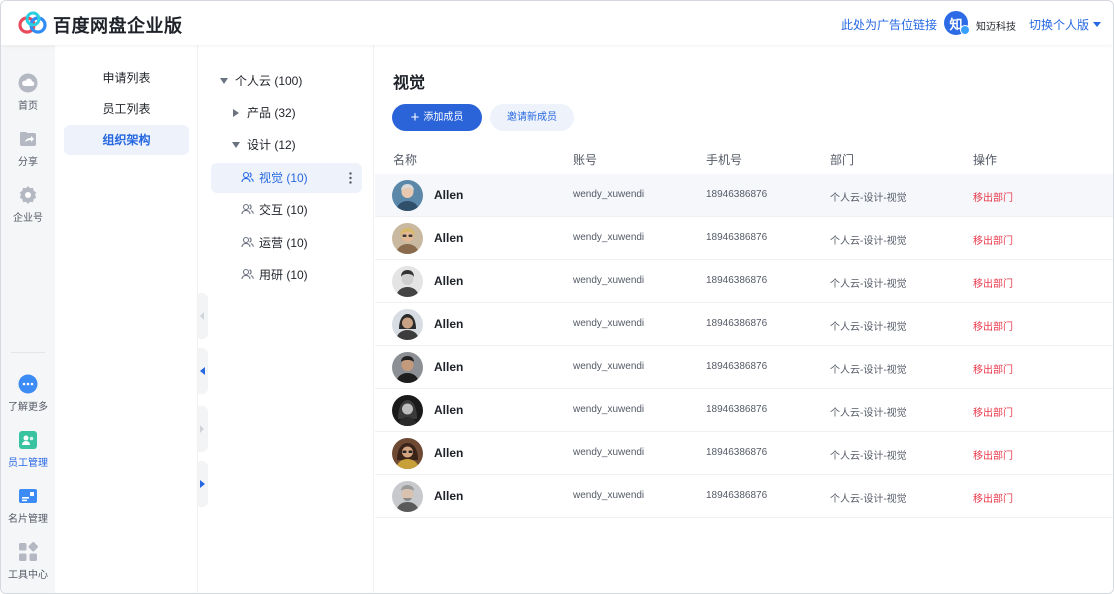 This screenshot has height=594, width=1114. I want to click on baidu-netdisk-logo-icon, so click(33, 23).